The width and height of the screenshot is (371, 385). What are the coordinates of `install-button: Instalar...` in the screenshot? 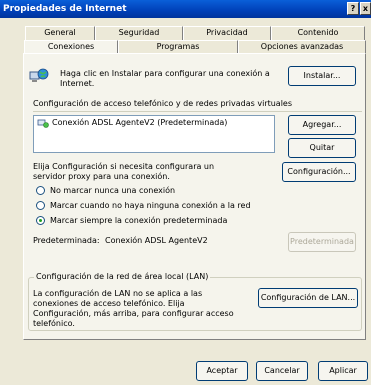 It's located at (322, 76).